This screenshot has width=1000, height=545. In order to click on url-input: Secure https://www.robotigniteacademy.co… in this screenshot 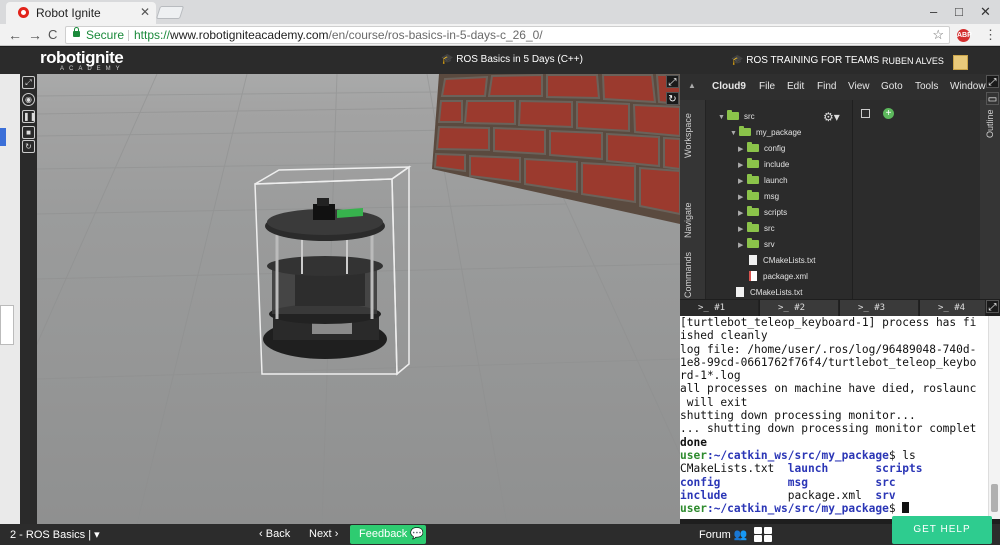, I will do `click(507, 35)`.